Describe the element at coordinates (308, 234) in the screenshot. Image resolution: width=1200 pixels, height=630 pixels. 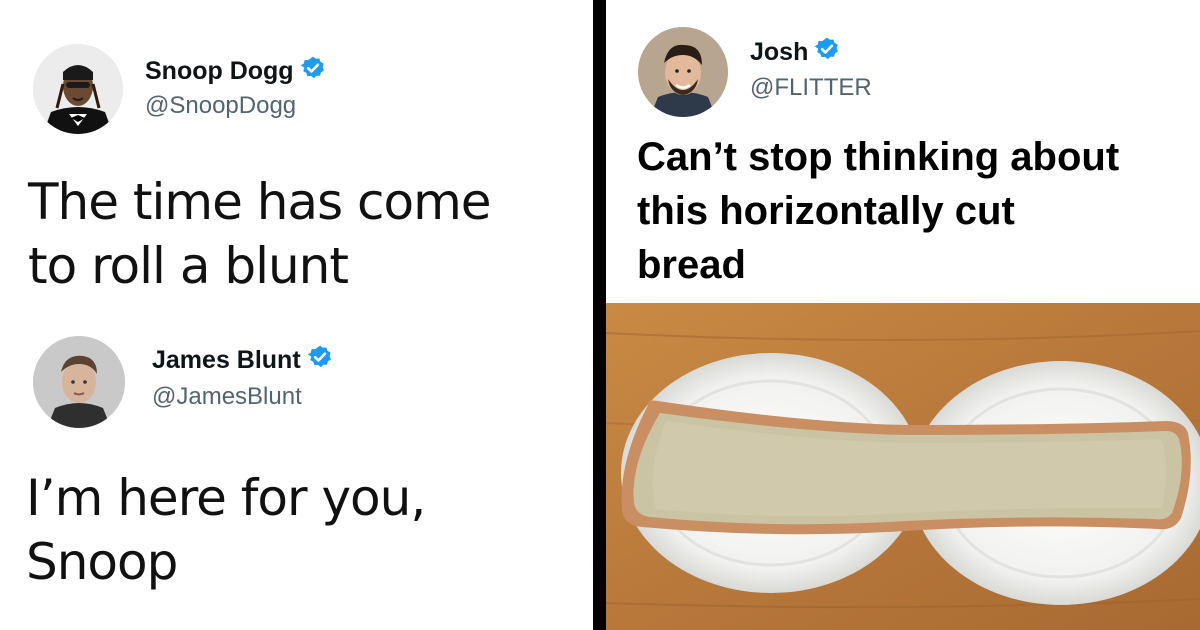
I see `tweet-text-snoop: The time has come to roll a blunt` at that location.